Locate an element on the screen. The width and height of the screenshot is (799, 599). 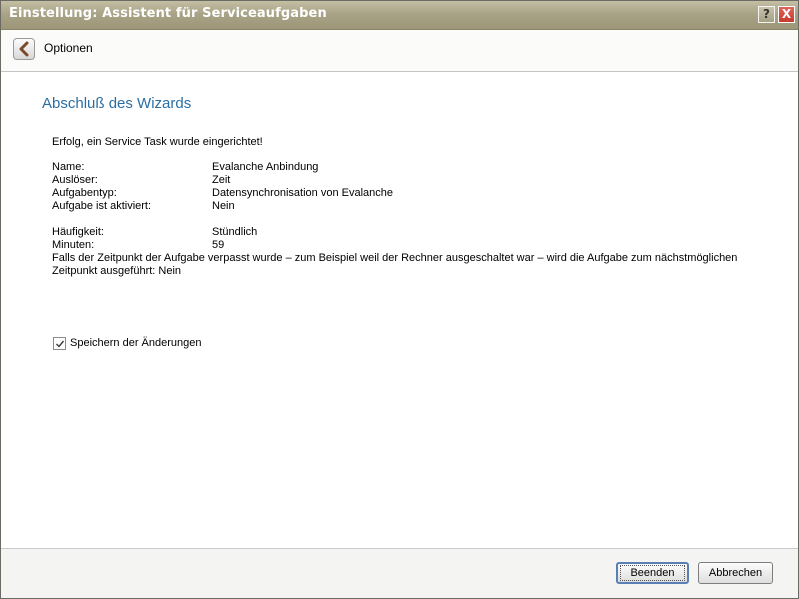
help-button: ? is located at coordinates (766, 14).